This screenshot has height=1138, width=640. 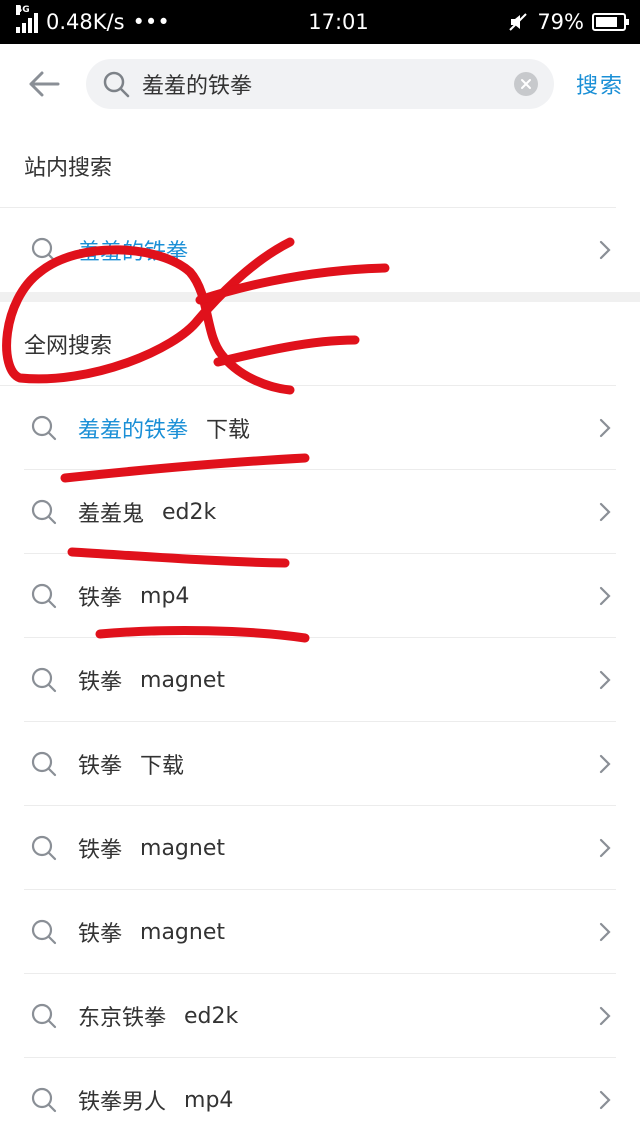 What do you see at coordinates (320, 1098) in the screenshot?
I see `web-search-item: 铁拳男人 mp4` at bounding box center [320, 1098].